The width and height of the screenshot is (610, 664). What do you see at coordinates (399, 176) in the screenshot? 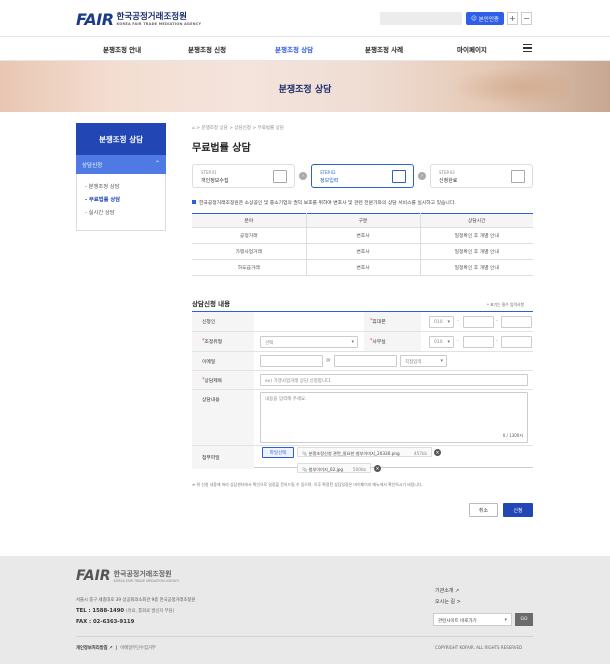
I see `form-input-icon` at bounding box center [399, 176].